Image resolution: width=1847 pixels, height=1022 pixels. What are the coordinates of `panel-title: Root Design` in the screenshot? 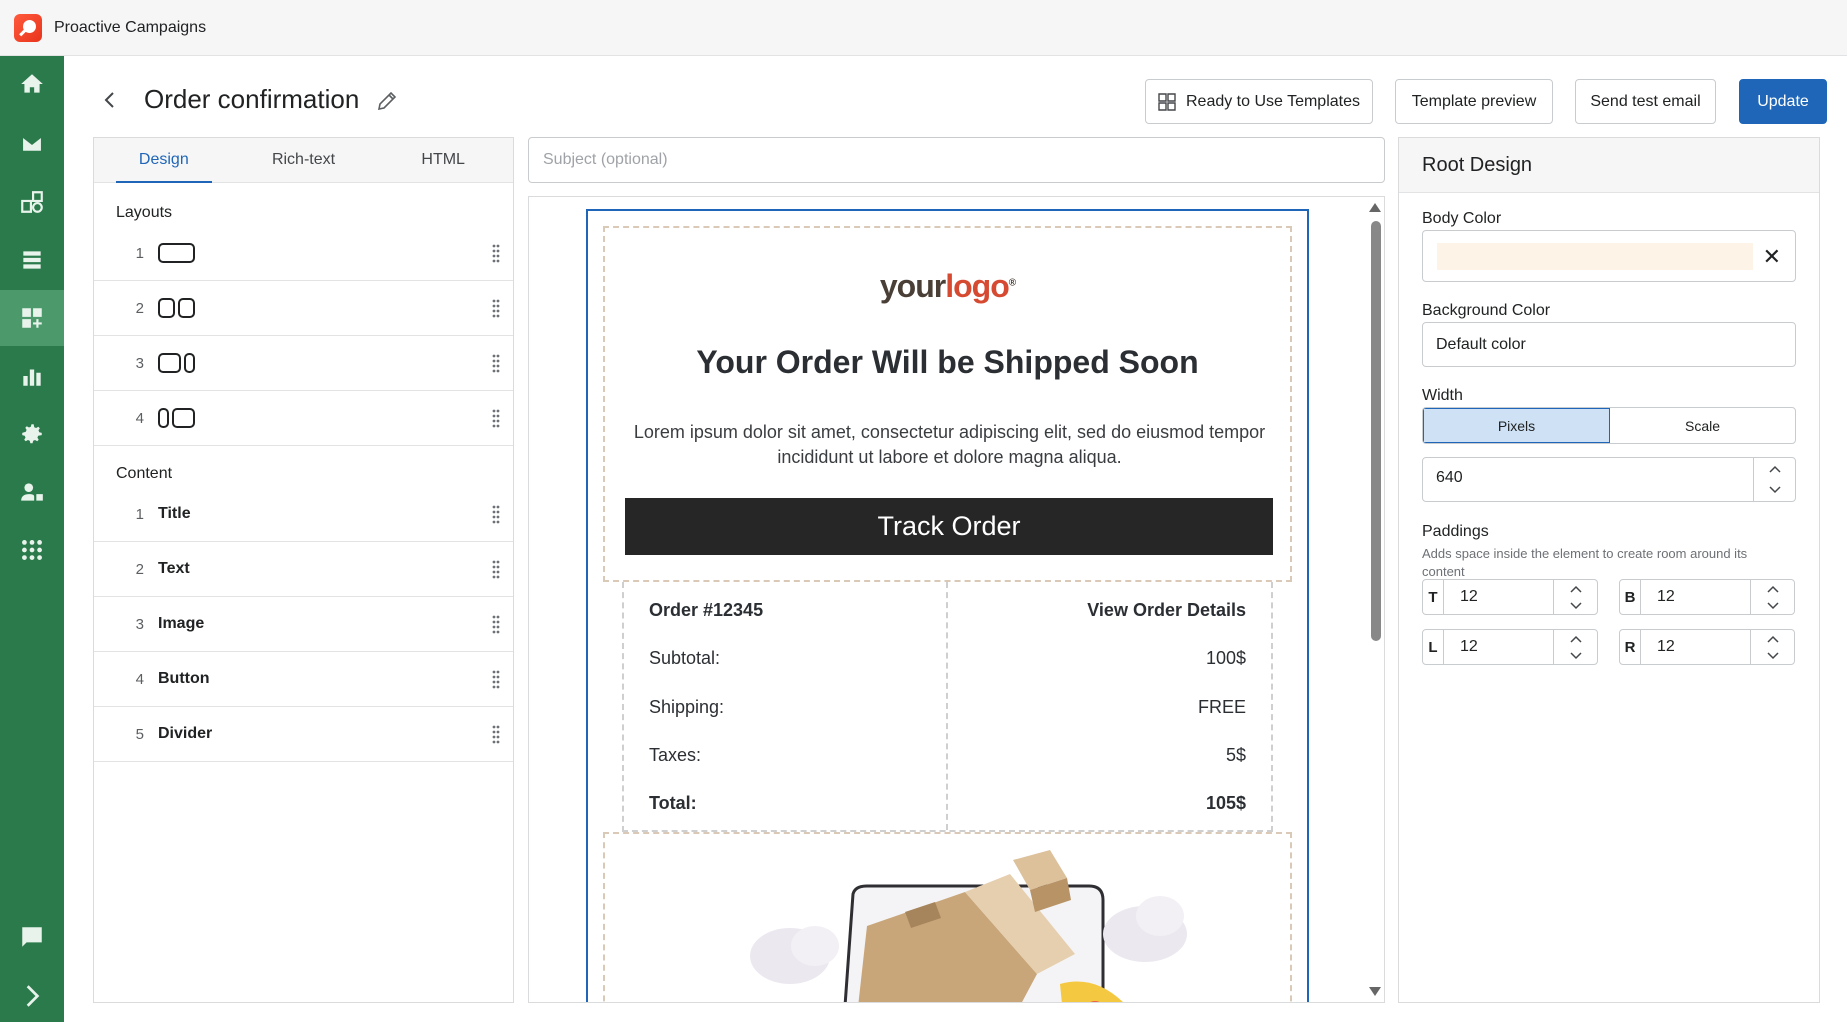 It's located at (1609, 165).